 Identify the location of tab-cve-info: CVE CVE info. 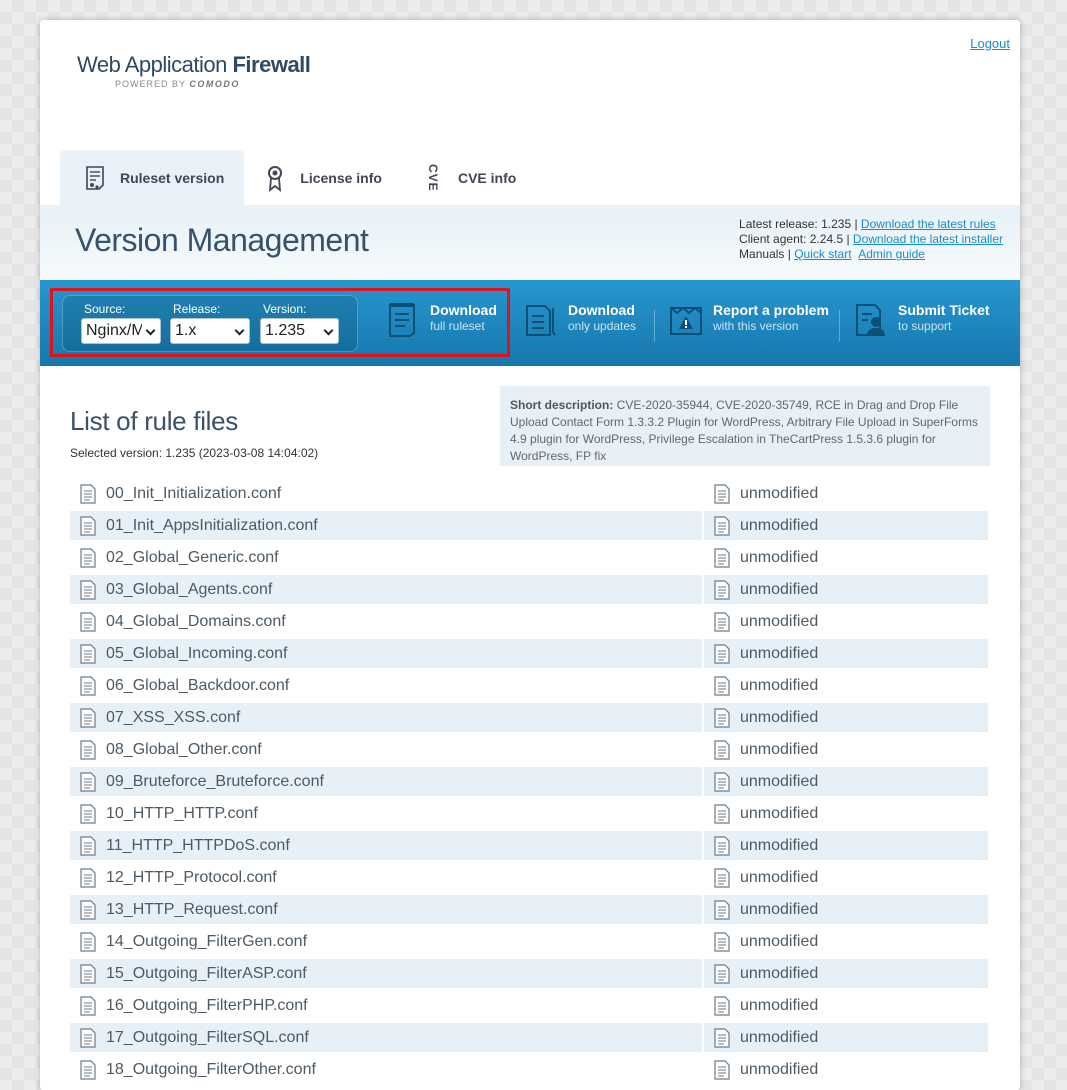
(469, 177).